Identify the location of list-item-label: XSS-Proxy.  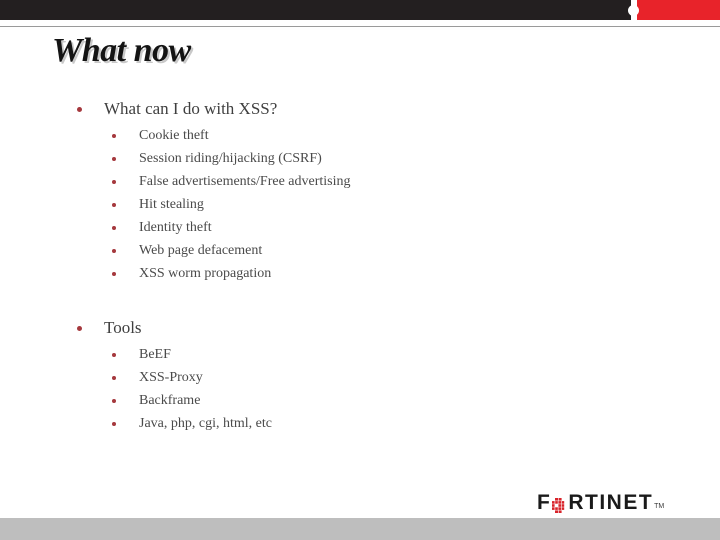
(171, 377).